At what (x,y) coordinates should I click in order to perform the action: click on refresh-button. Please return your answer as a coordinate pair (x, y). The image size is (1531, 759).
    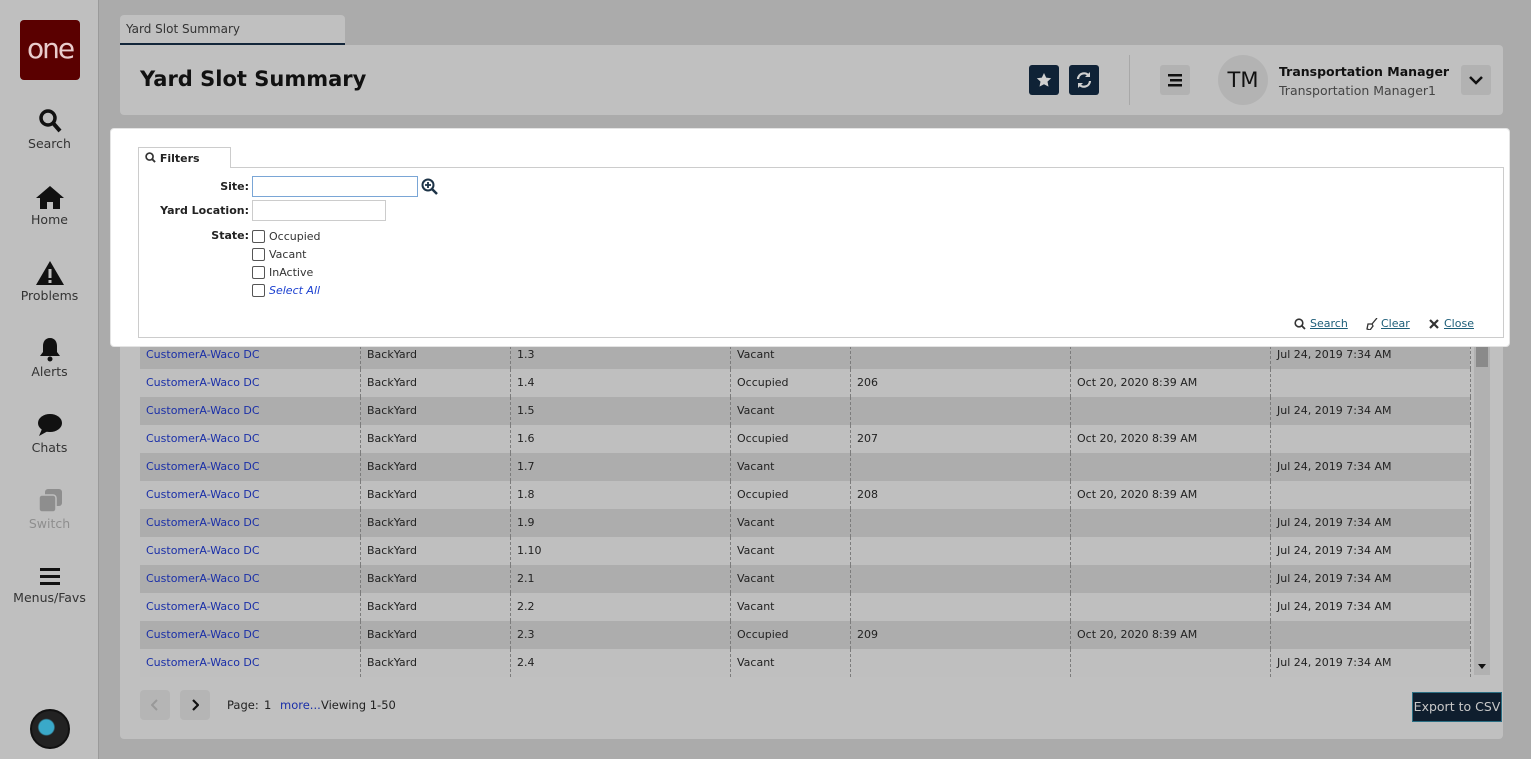
    Looking at the image, I should click on (1084, 80).